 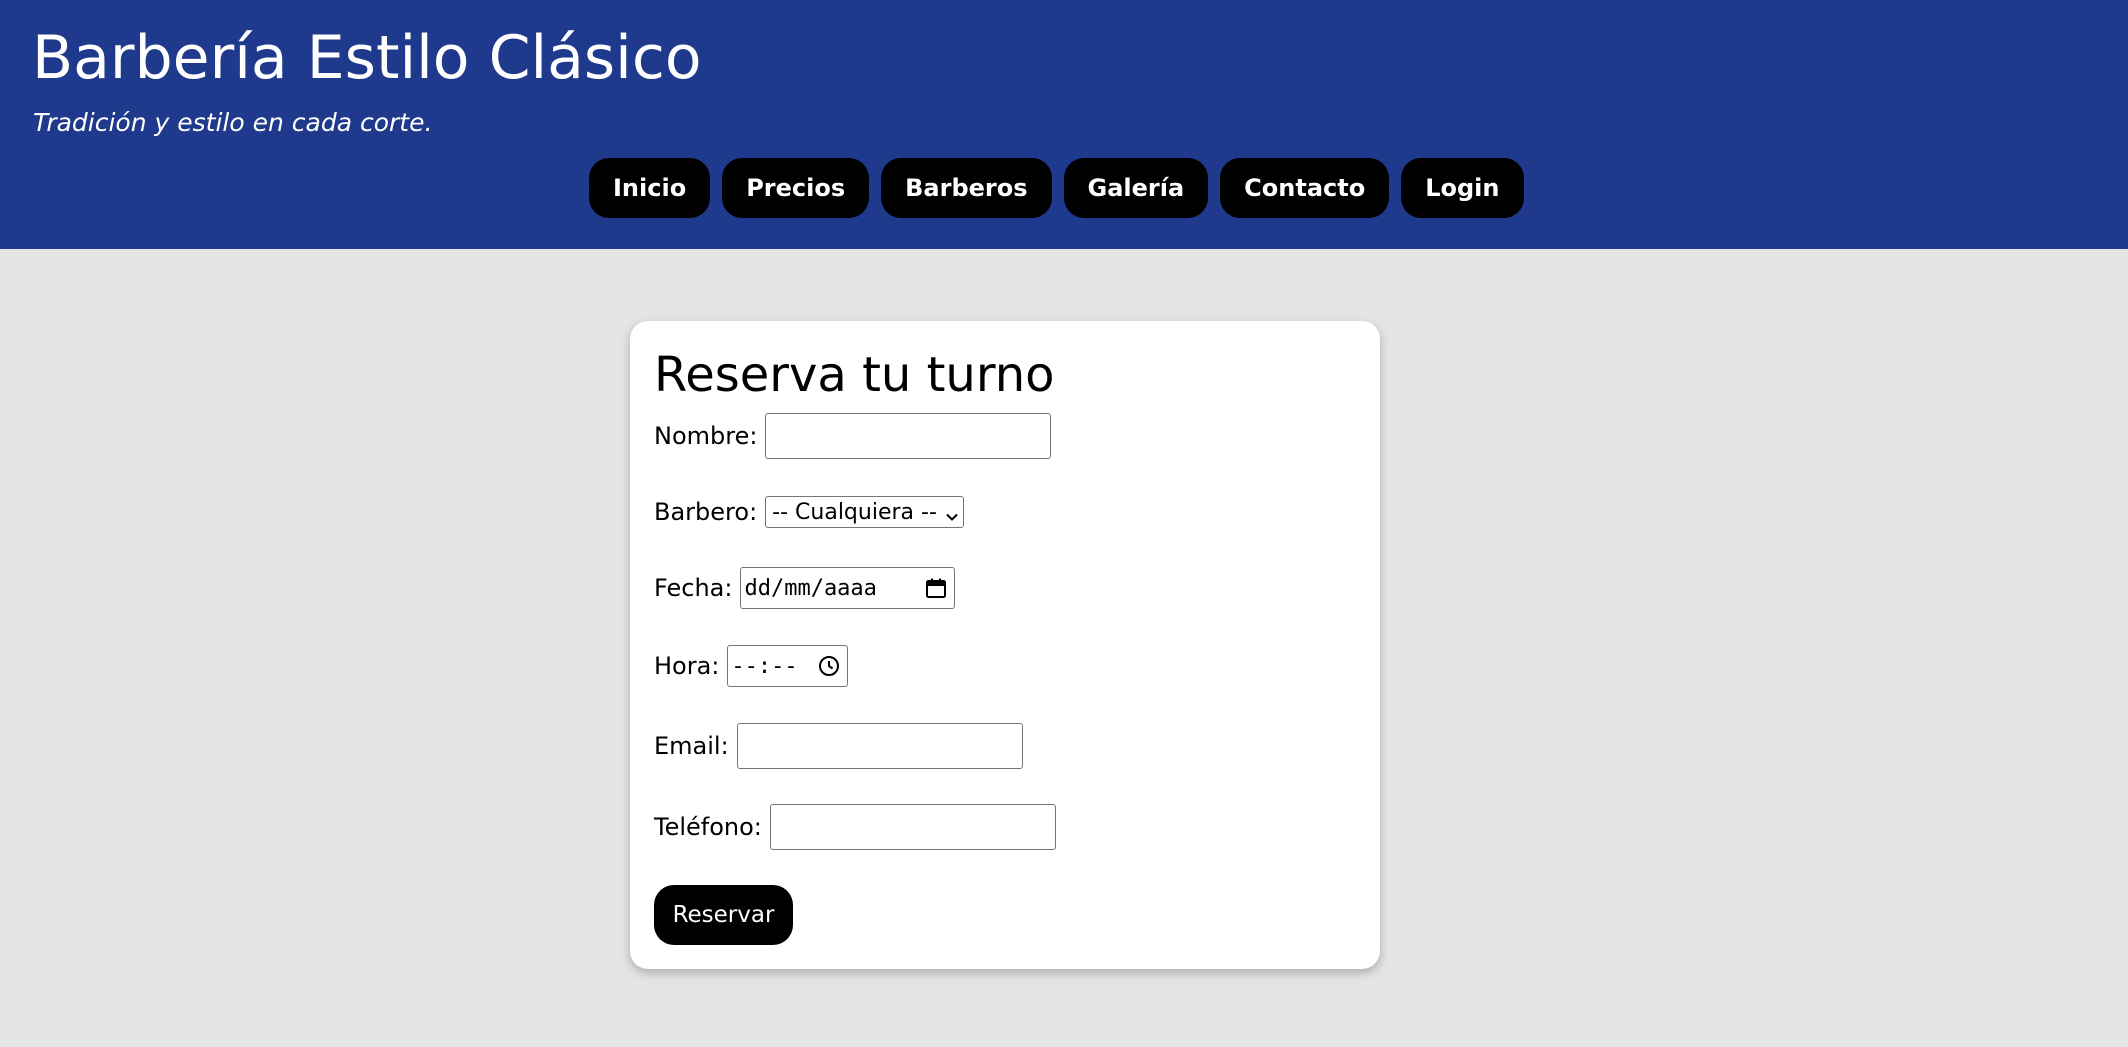 I want to click on booking-title: Reserva tu turno, so click(x=854, y=375).